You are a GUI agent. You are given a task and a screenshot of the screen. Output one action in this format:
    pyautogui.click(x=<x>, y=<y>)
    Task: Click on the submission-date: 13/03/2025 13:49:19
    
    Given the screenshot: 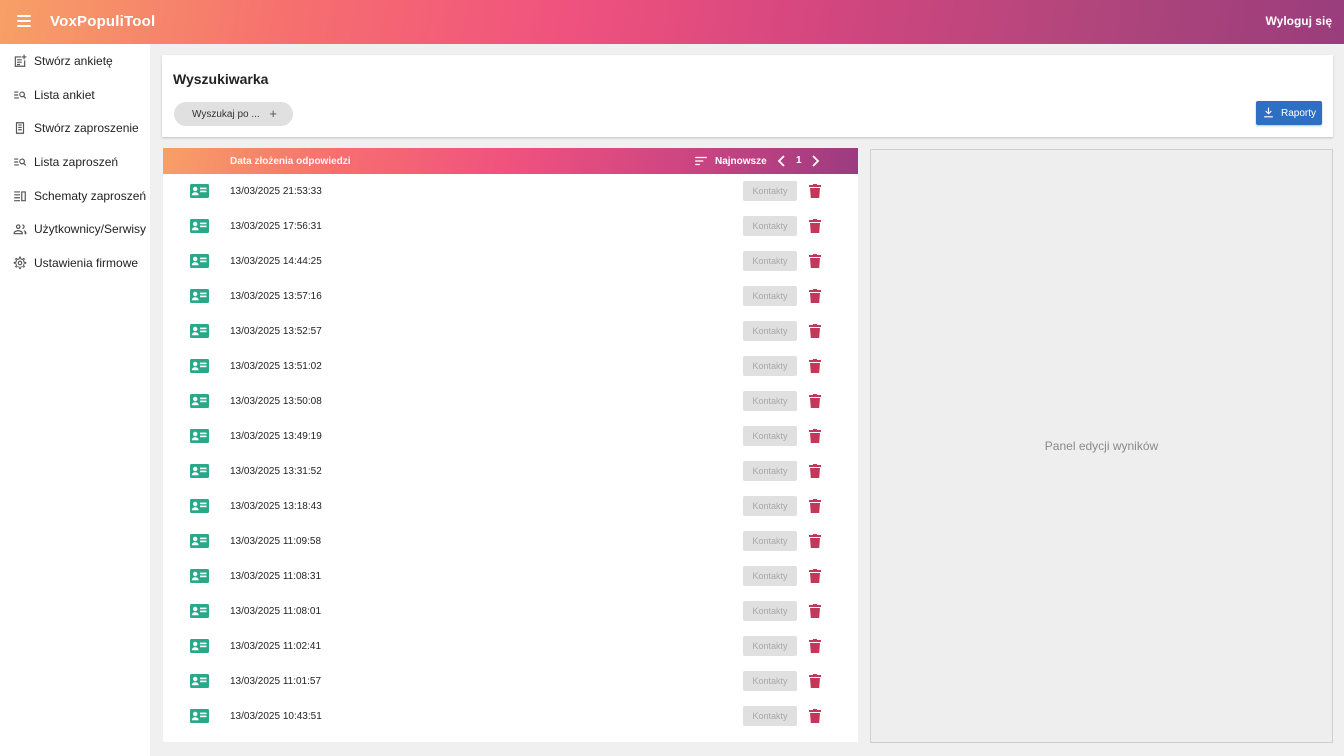 What is the action you would take?
    pyautogui.click(x=276, y=436)
    